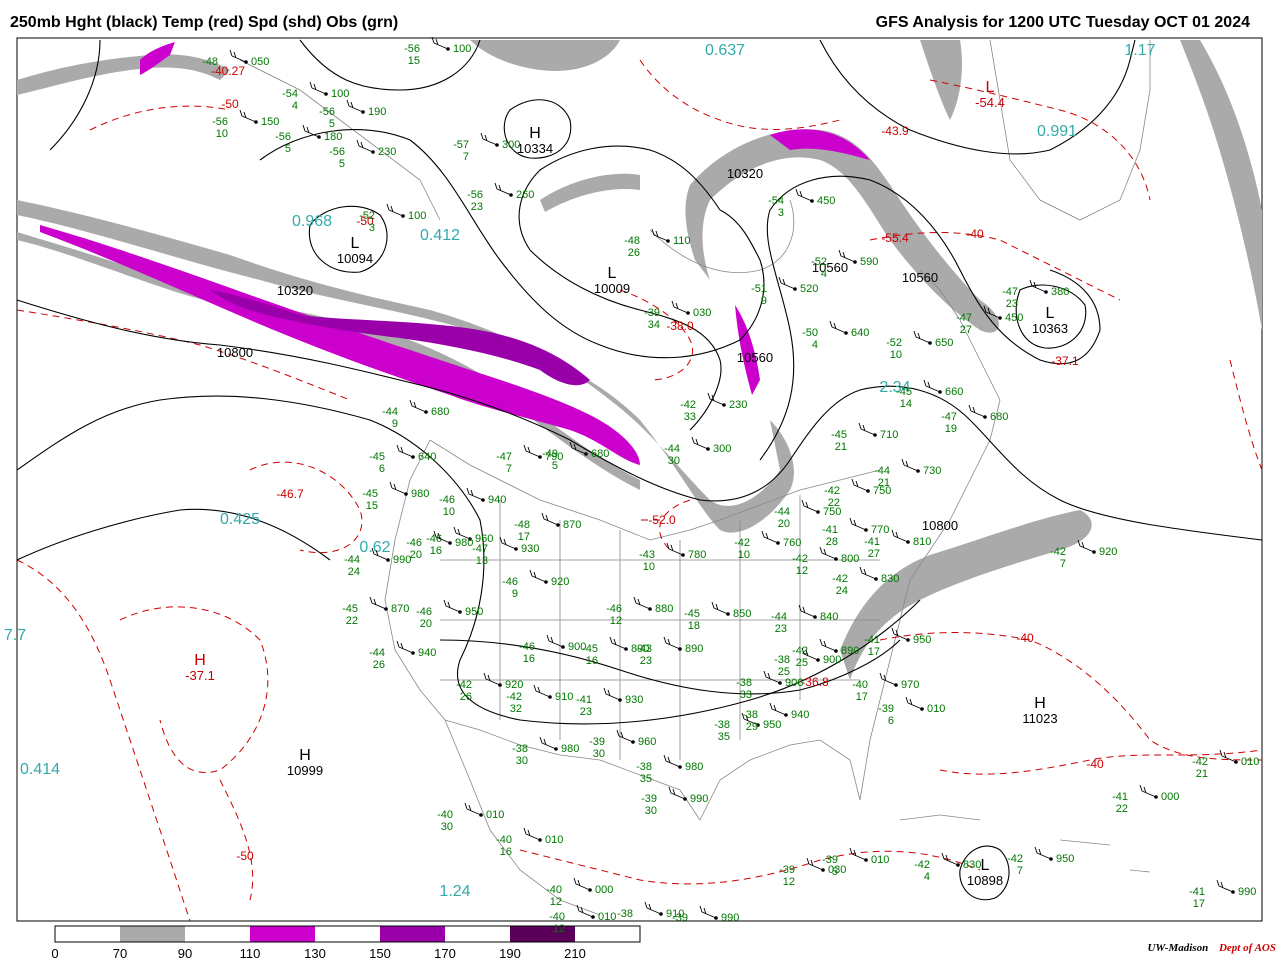 This screenshot has height=960, width=1280. What do you see at coordinates (662, 520) in the screenshot?
I see `temperature-label: -52.0` at bounding box center [662, 520].